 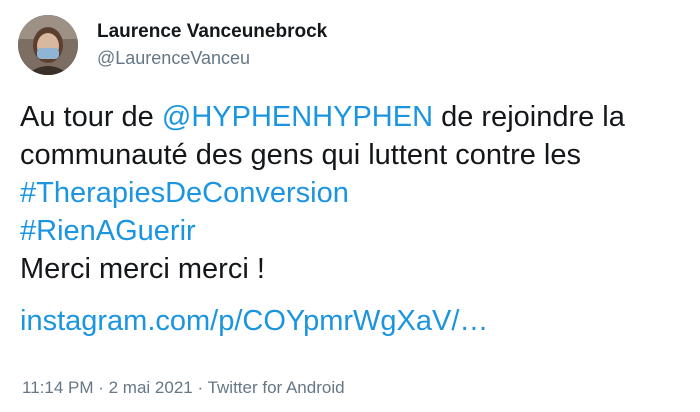 I want to click on mention-link: @HYPHENHYPHEN, so click(x=297, y=117).